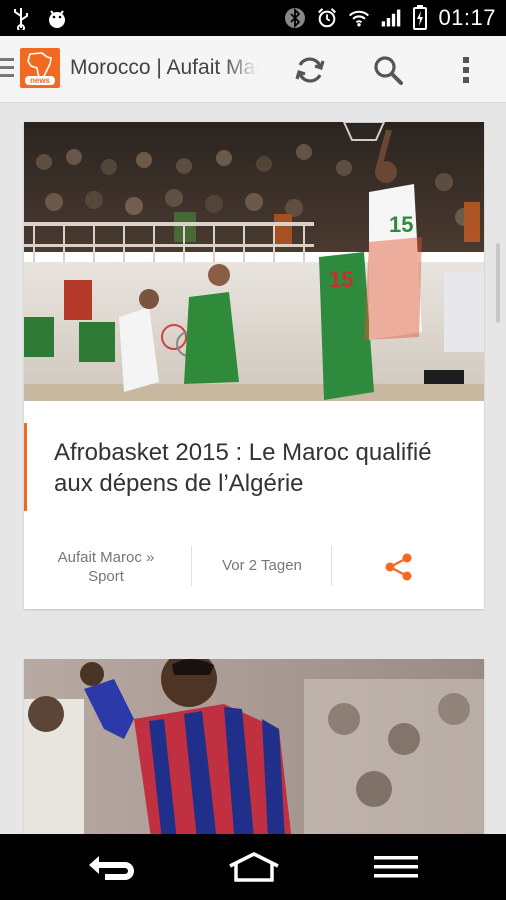 The image size is (506, 900). I want to click on status-right-icons: 01:17, so click(390, 18).